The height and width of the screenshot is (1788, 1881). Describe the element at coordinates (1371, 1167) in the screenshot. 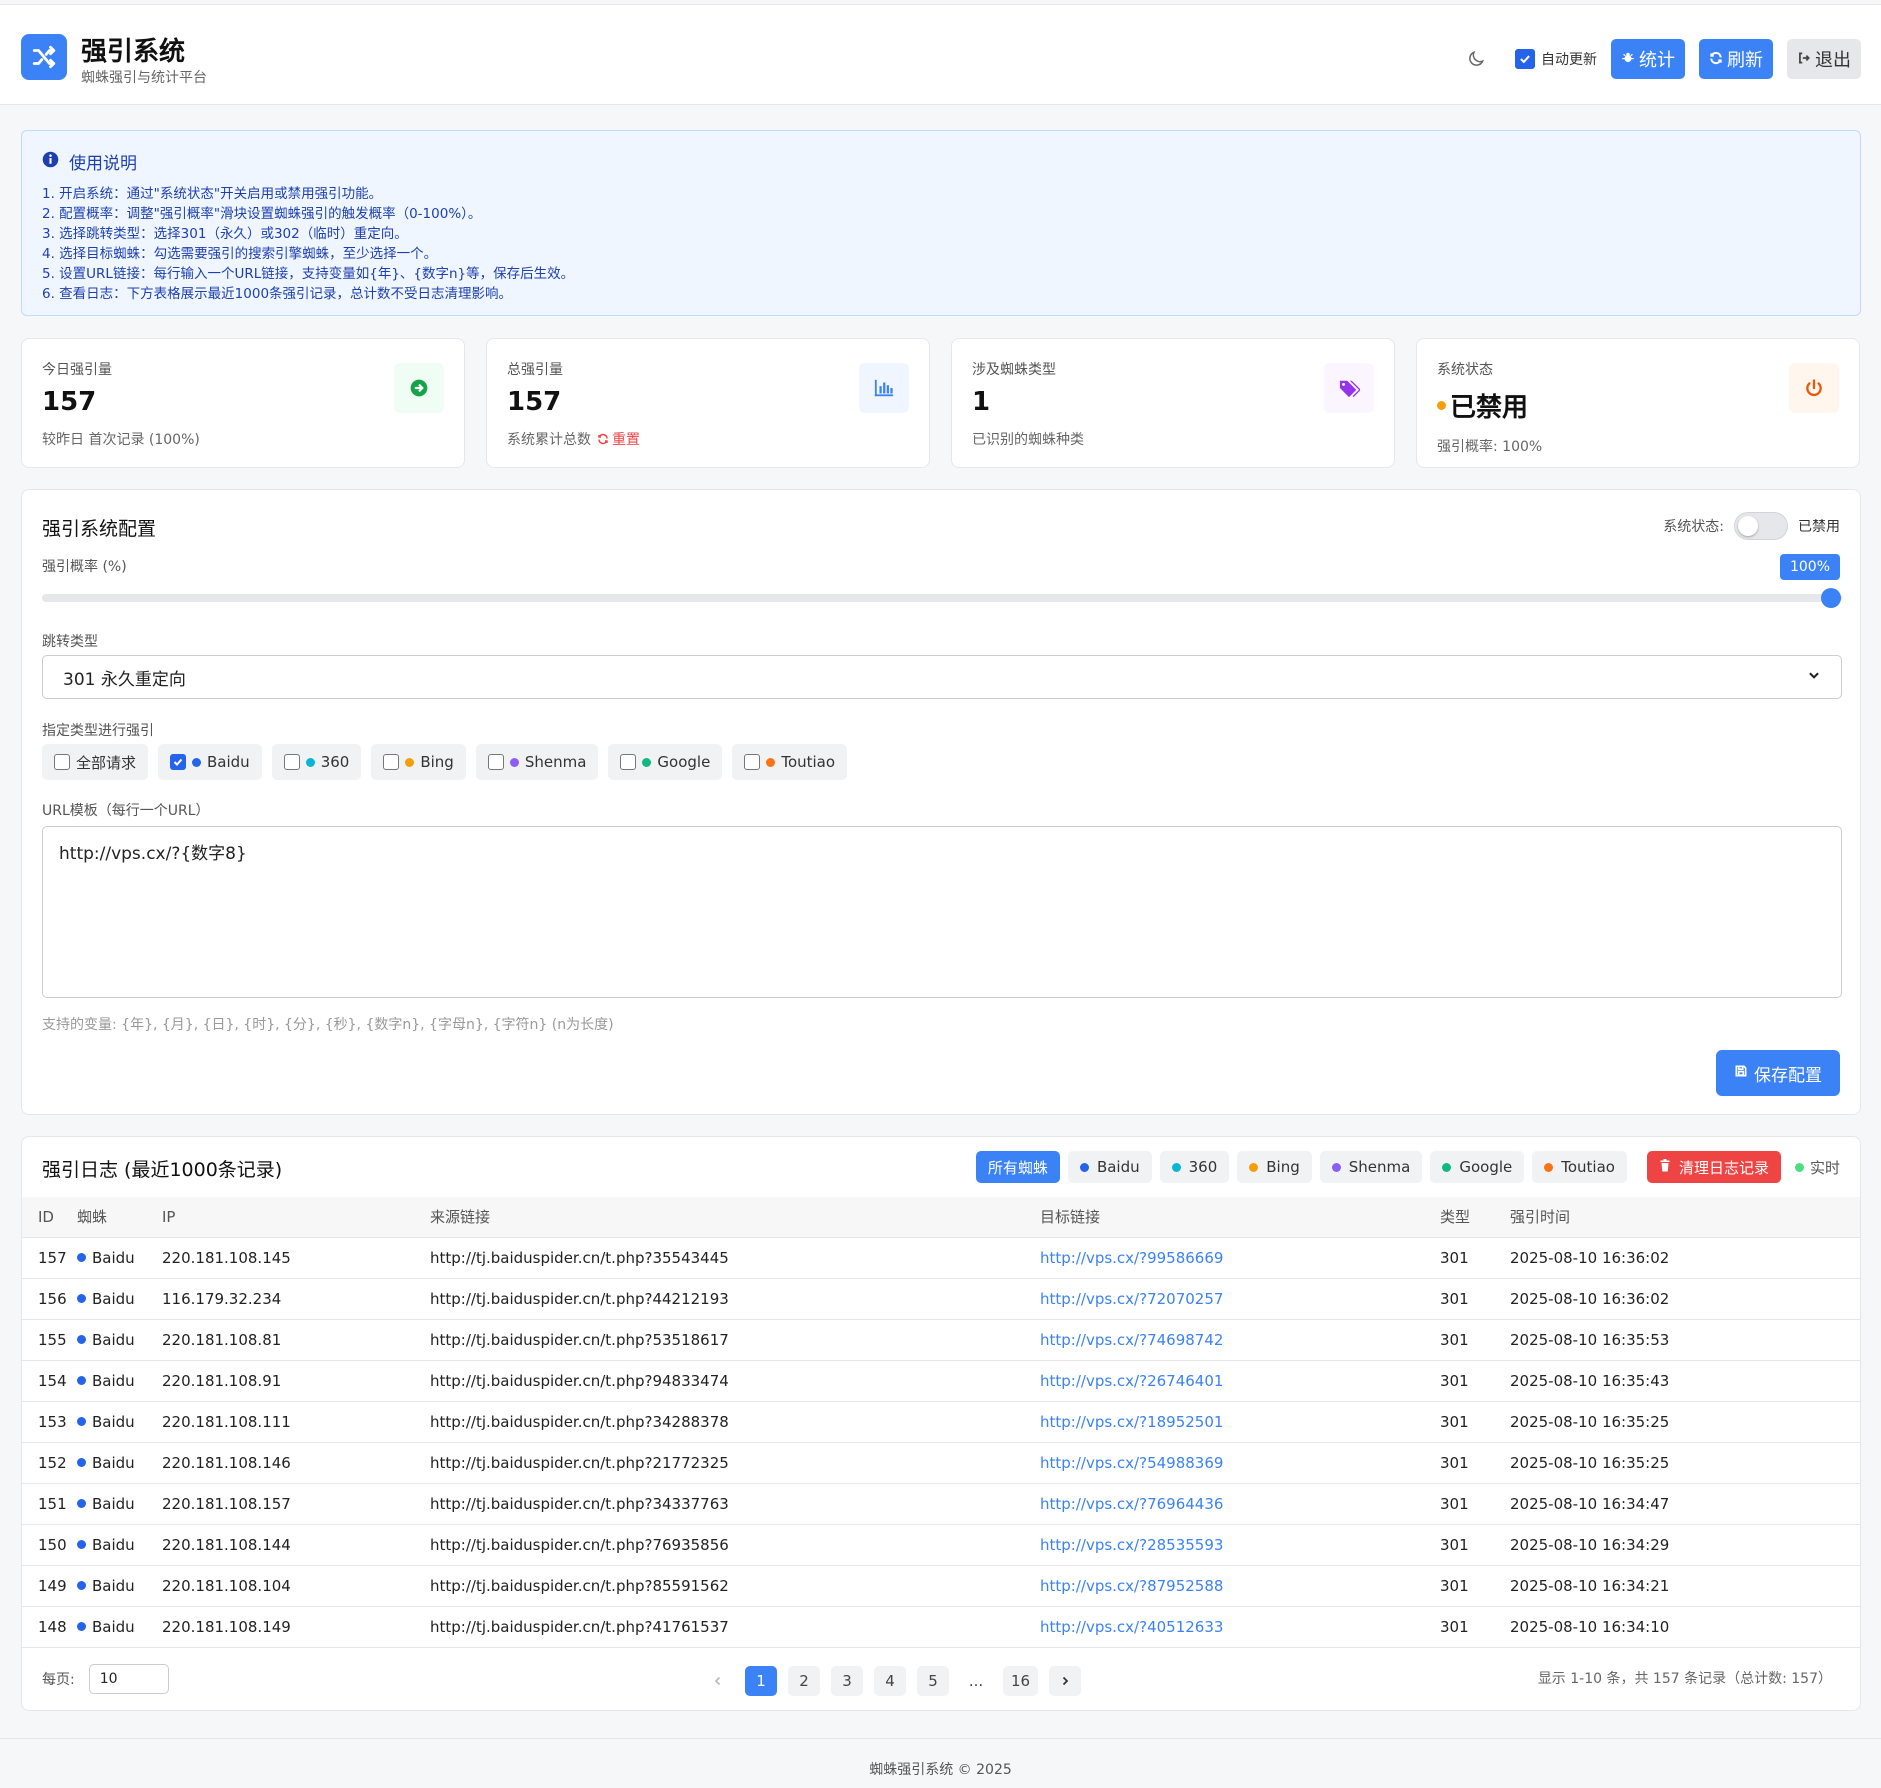

I see `filter-shenma: Shenma` at that location.